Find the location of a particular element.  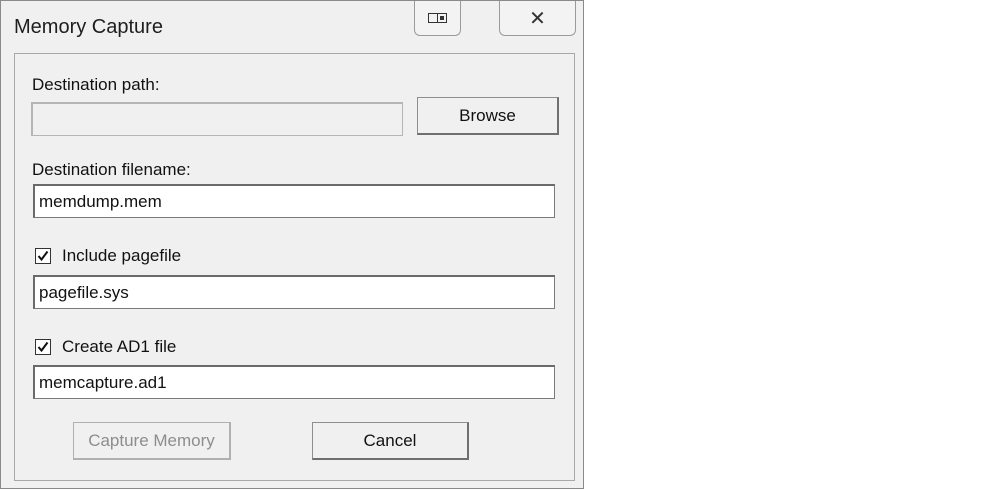

restore-button is located at coordinates (437, 18).